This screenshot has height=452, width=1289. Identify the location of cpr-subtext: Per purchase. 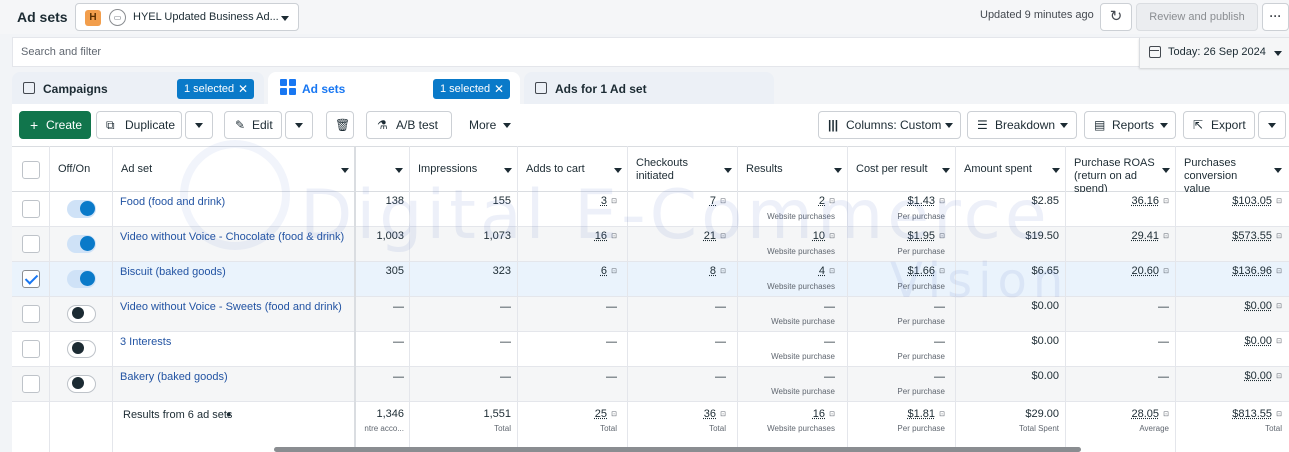
(921, 286).